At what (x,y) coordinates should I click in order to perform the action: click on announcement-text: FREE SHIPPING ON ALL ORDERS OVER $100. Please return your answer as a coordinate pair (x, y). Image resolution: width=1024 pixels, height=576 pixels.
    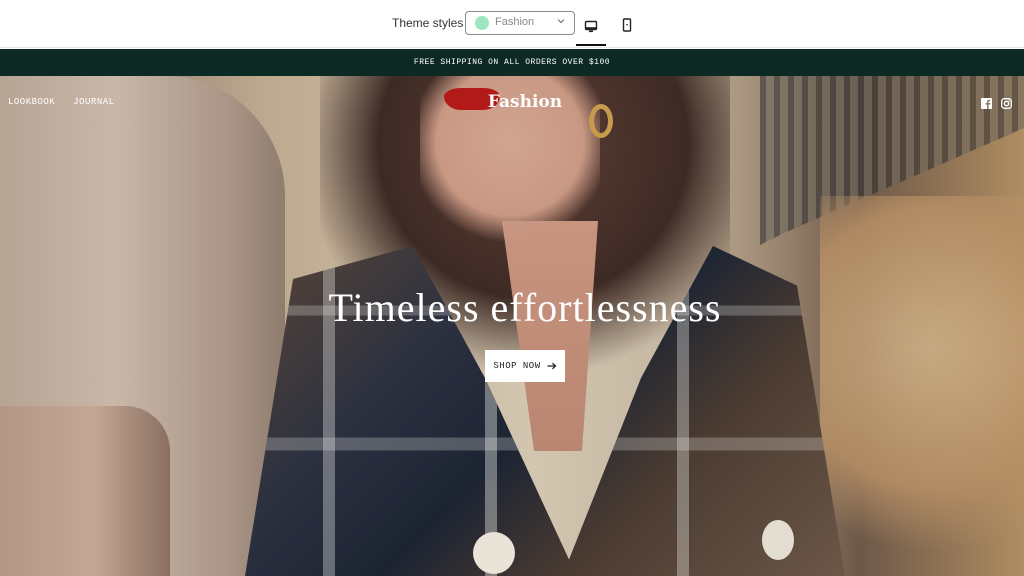
    Looking at the image, I should click on (512, 62).